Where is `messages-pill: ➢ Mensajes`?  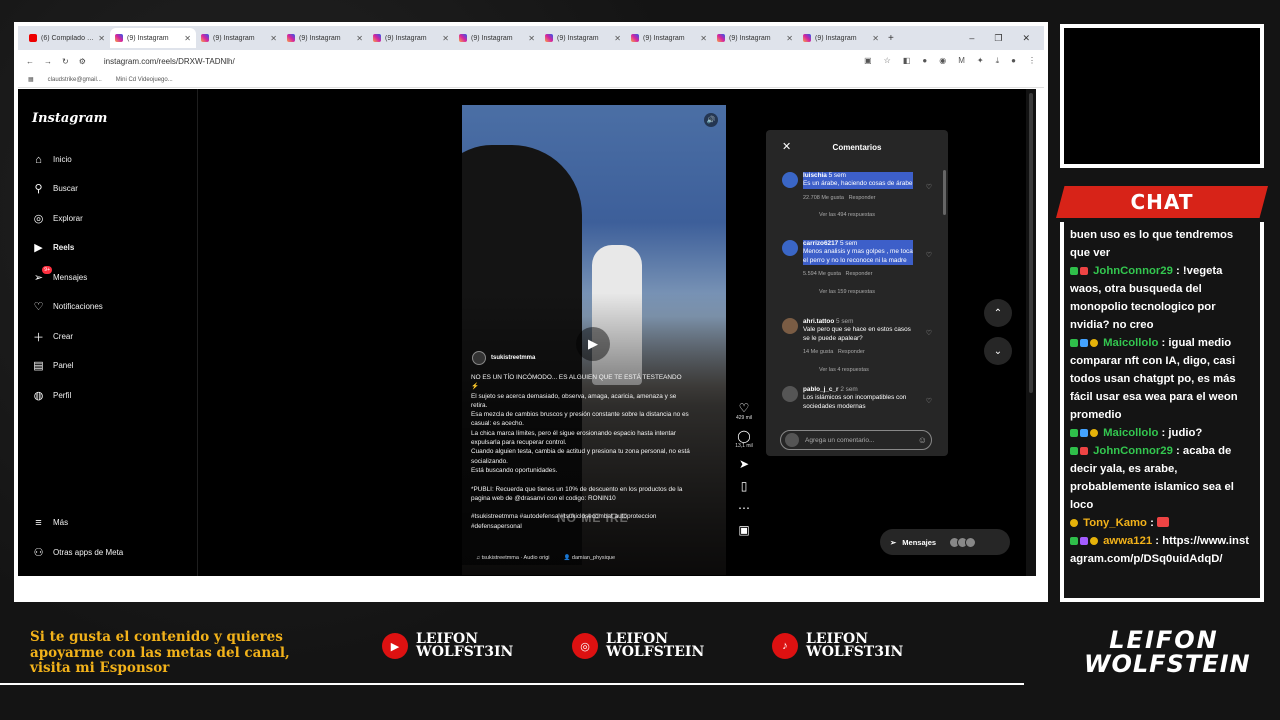 messages-pill: ➢ Mensajes is located at coordinates (945, 542).